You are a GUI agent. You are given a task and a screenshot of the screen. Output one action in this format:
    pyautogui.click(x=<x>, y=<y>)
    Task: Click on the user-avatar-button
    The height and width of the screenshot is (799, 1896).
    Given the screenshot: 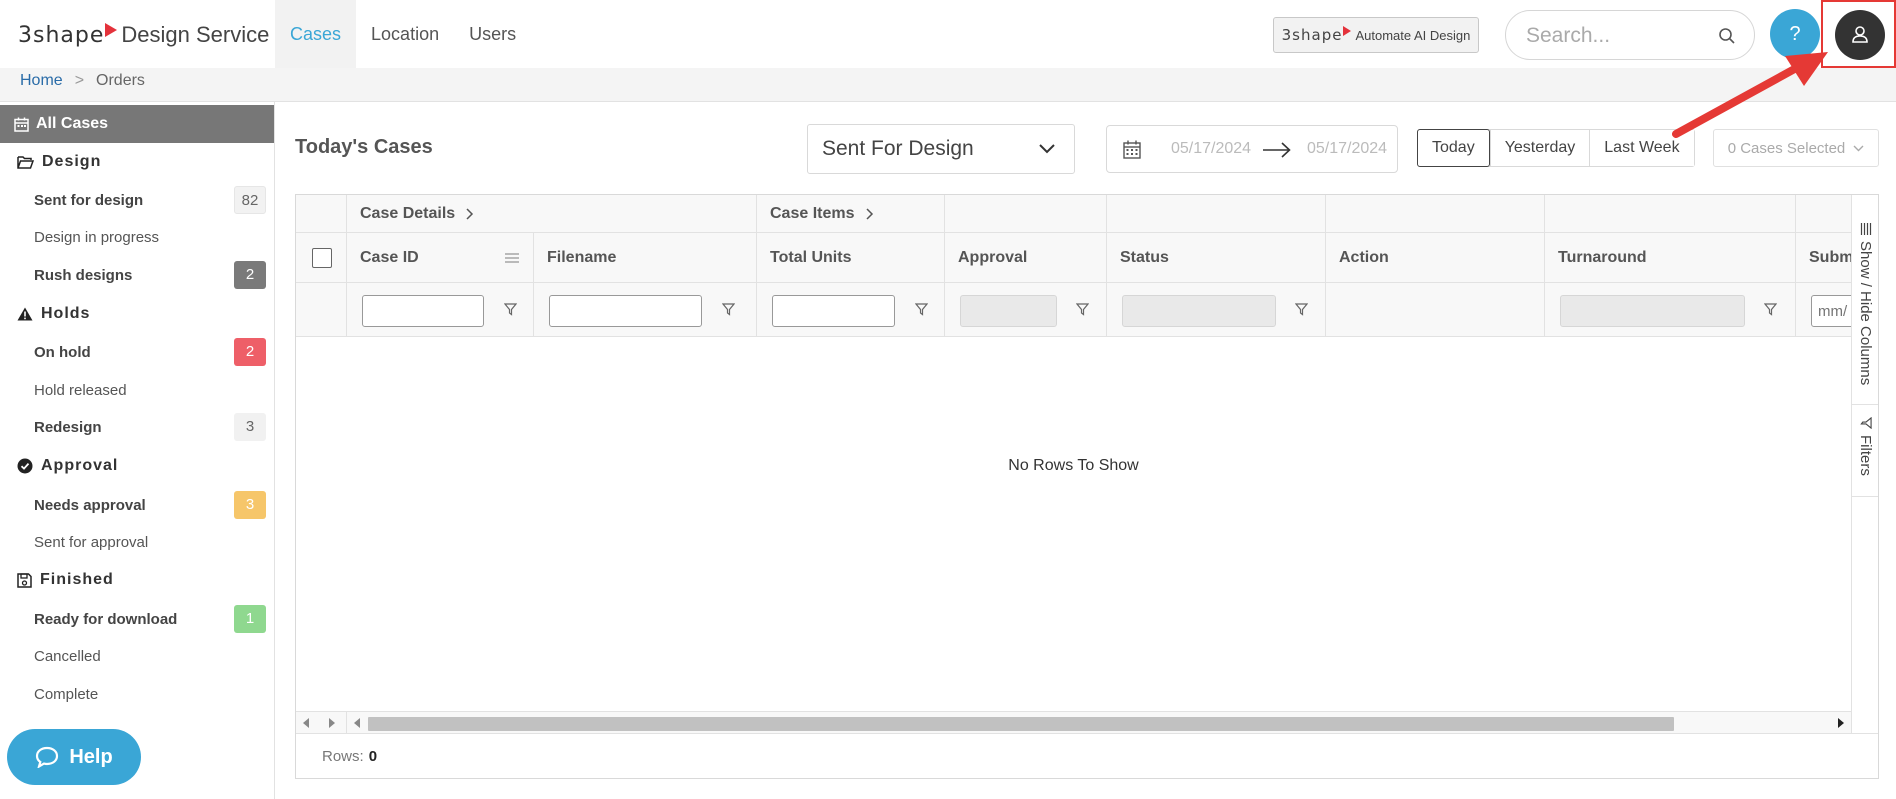 What is the action you would take?
    pyautogui.click(x=1860, y=35)
    